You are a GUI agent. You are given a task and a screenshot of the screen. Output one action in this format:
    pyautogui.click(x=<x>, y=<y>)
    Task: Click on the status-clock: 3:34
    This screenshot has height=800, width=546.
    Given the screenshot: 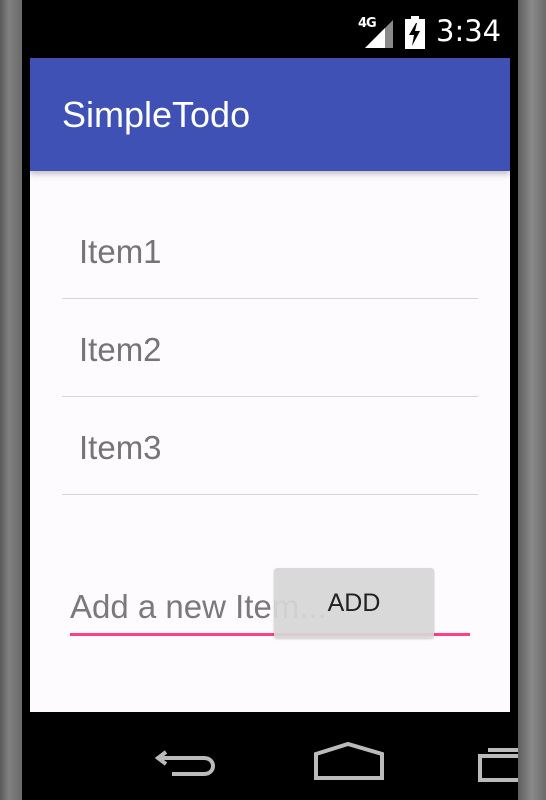 What is the action you would take?
    pyautogui.click(x=469, y=31)
    